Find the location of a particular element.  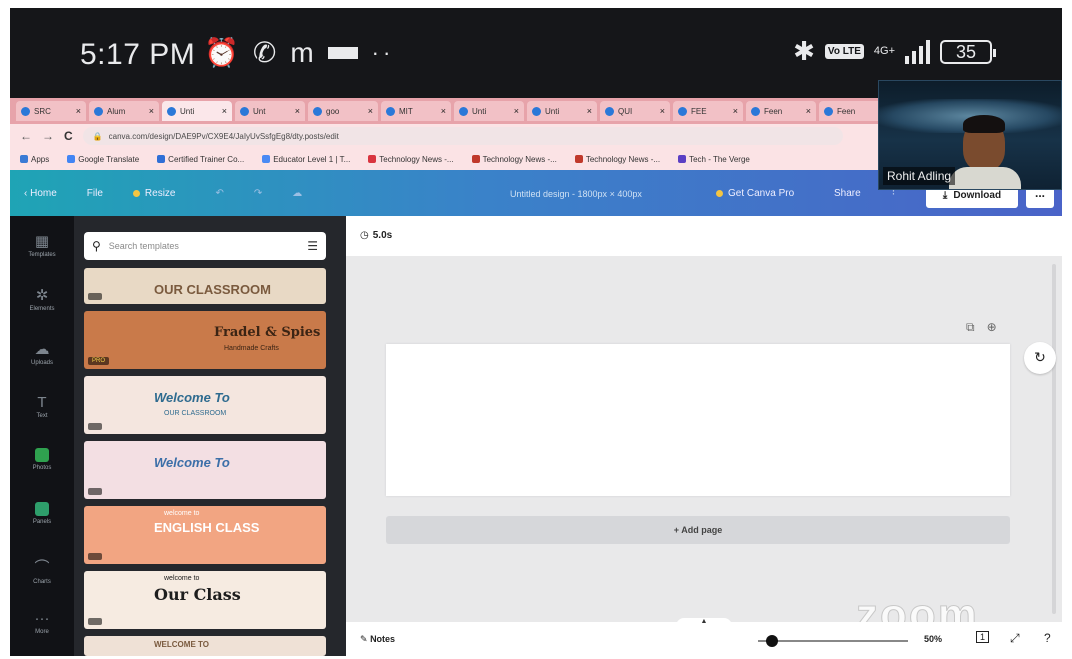

browser-tab: Feen × is located at coordinates (781, 111).